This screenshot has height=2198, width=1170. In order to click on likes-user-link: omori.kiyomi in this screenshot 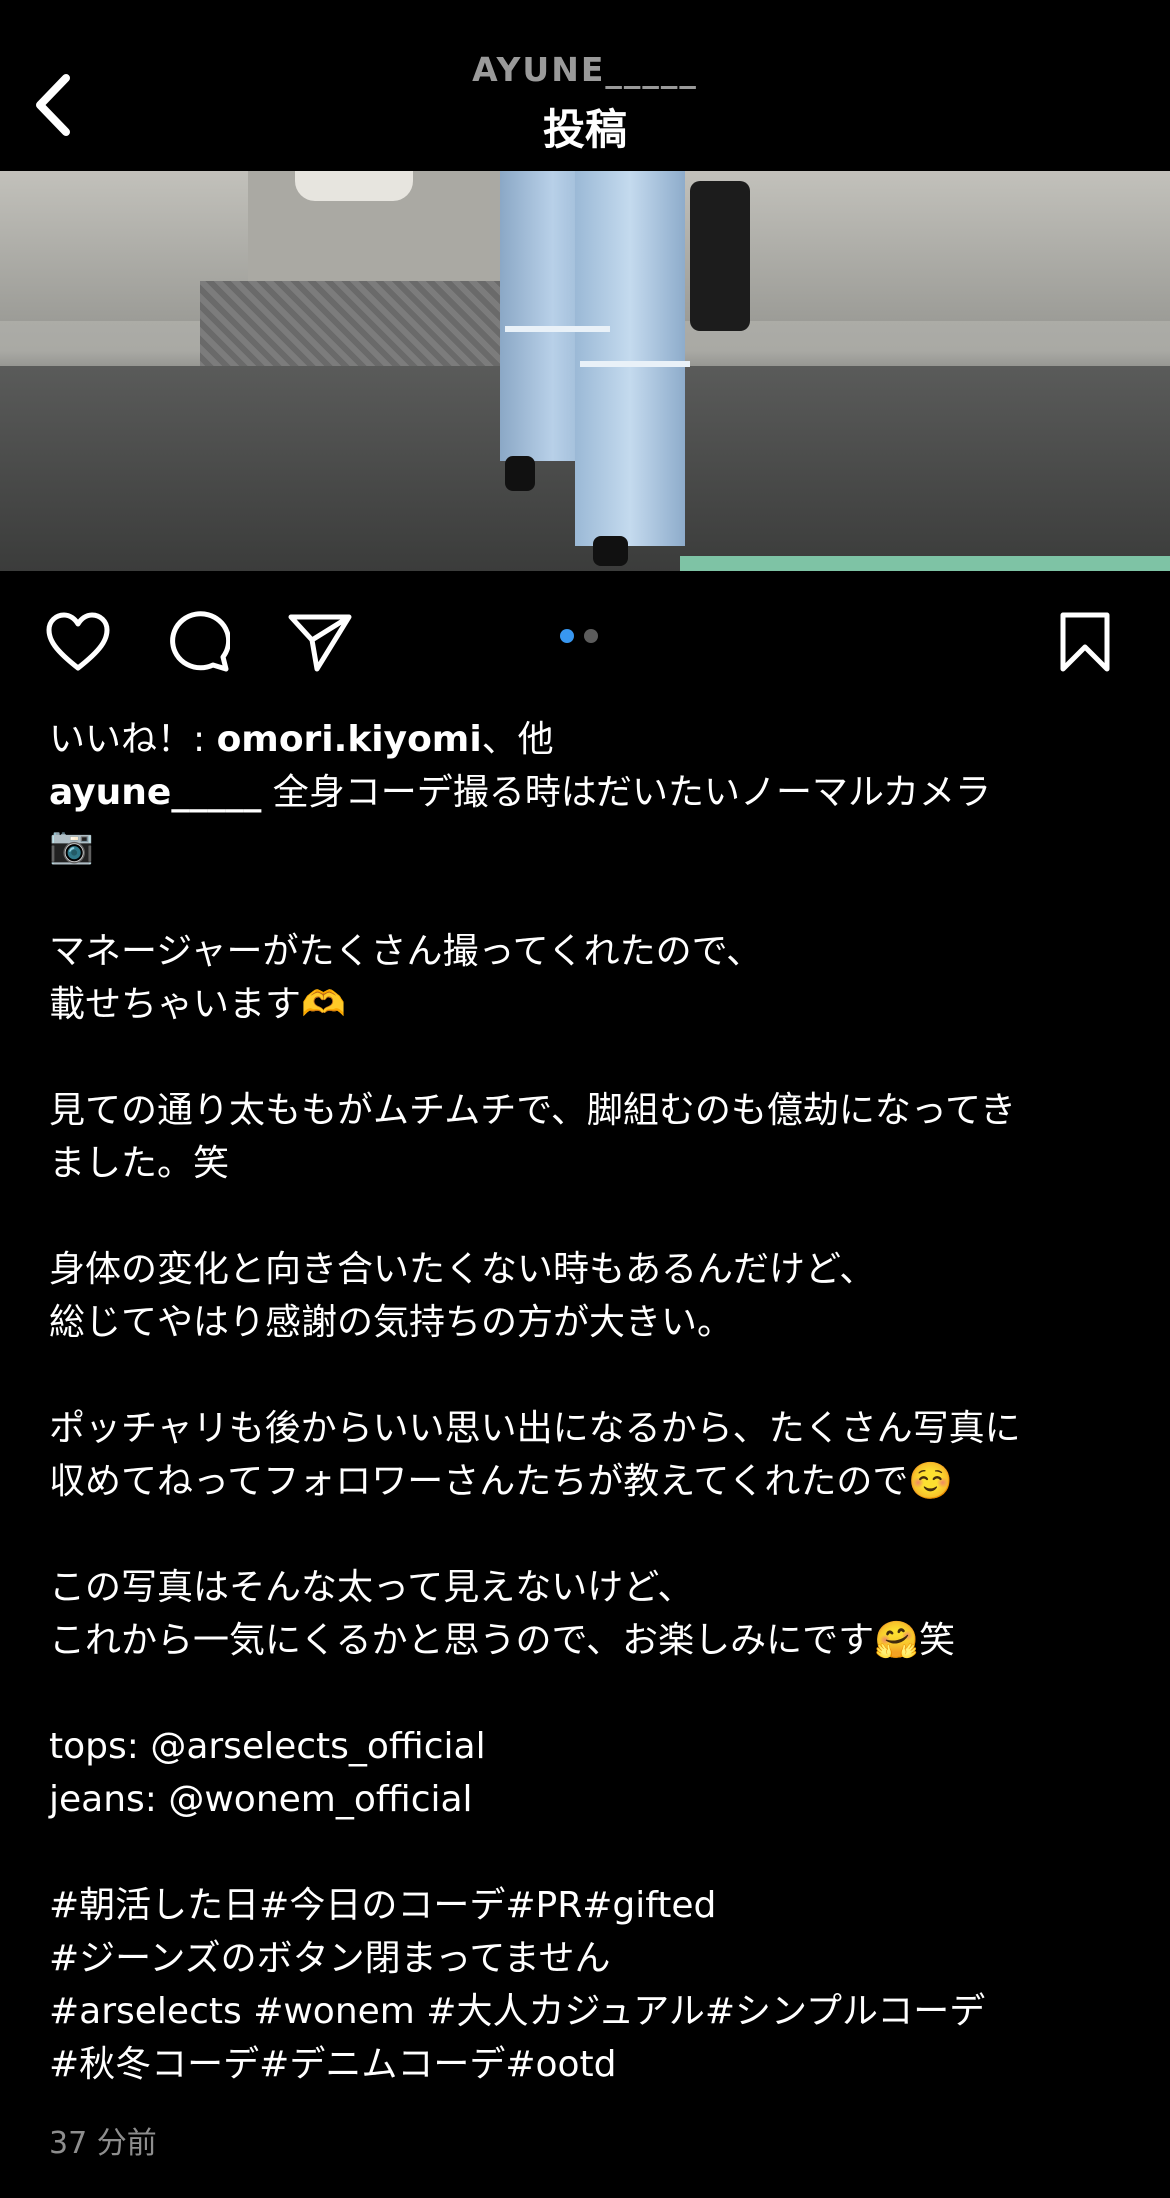, I will do `click(349, 739)`.